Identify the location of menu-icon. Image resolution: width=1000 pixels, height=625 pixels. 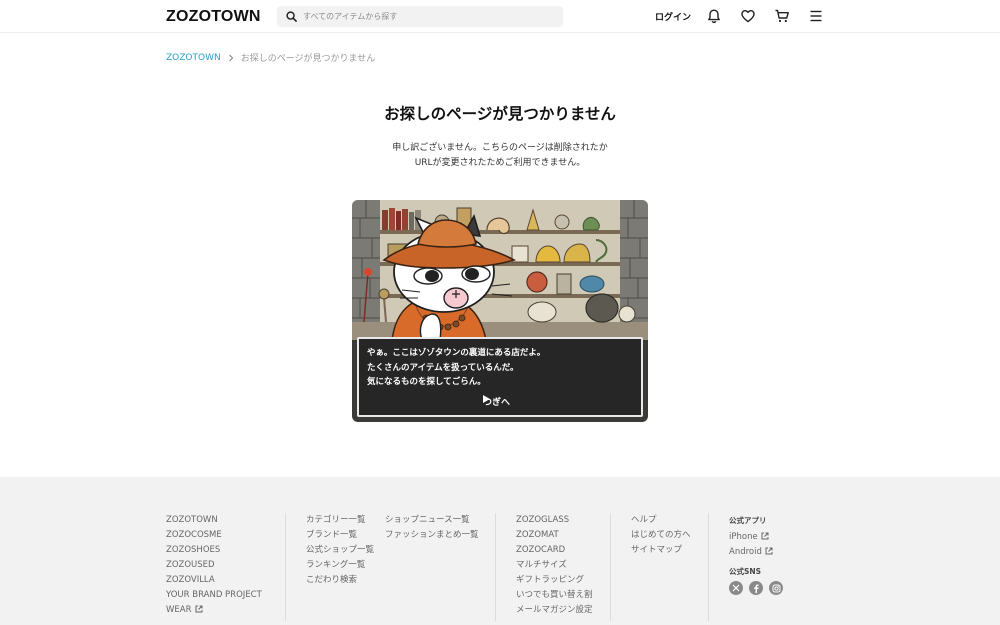
(816, 16).